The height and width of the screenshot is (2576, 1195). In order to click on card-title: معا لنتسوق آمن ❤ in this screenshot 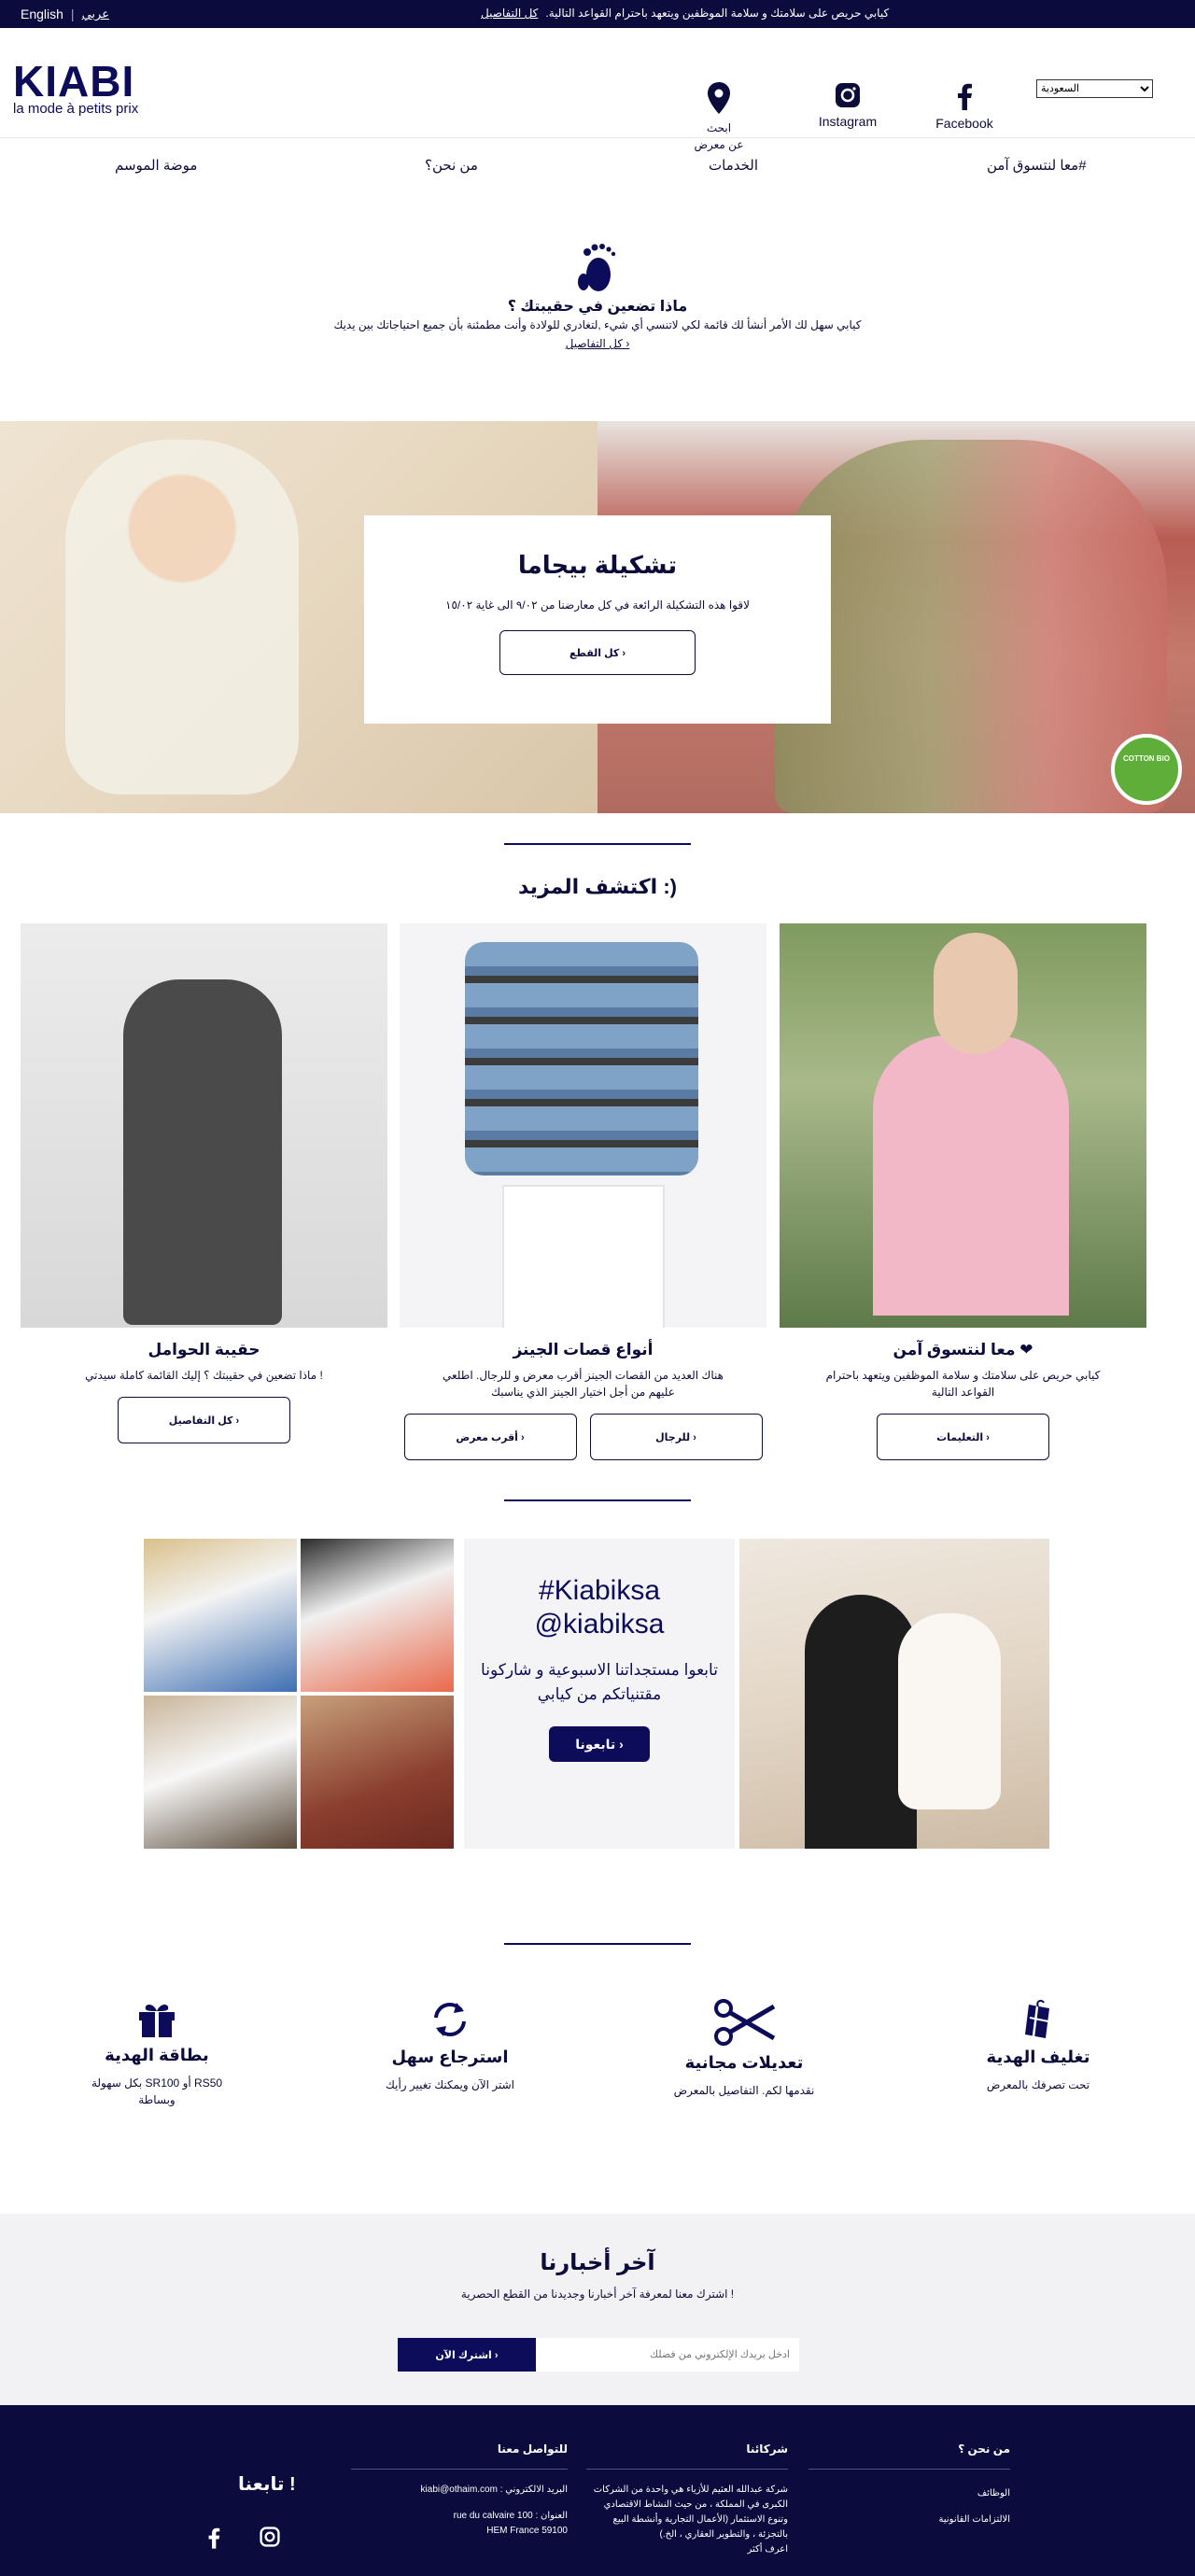, I will do `click(963, 1349)`.